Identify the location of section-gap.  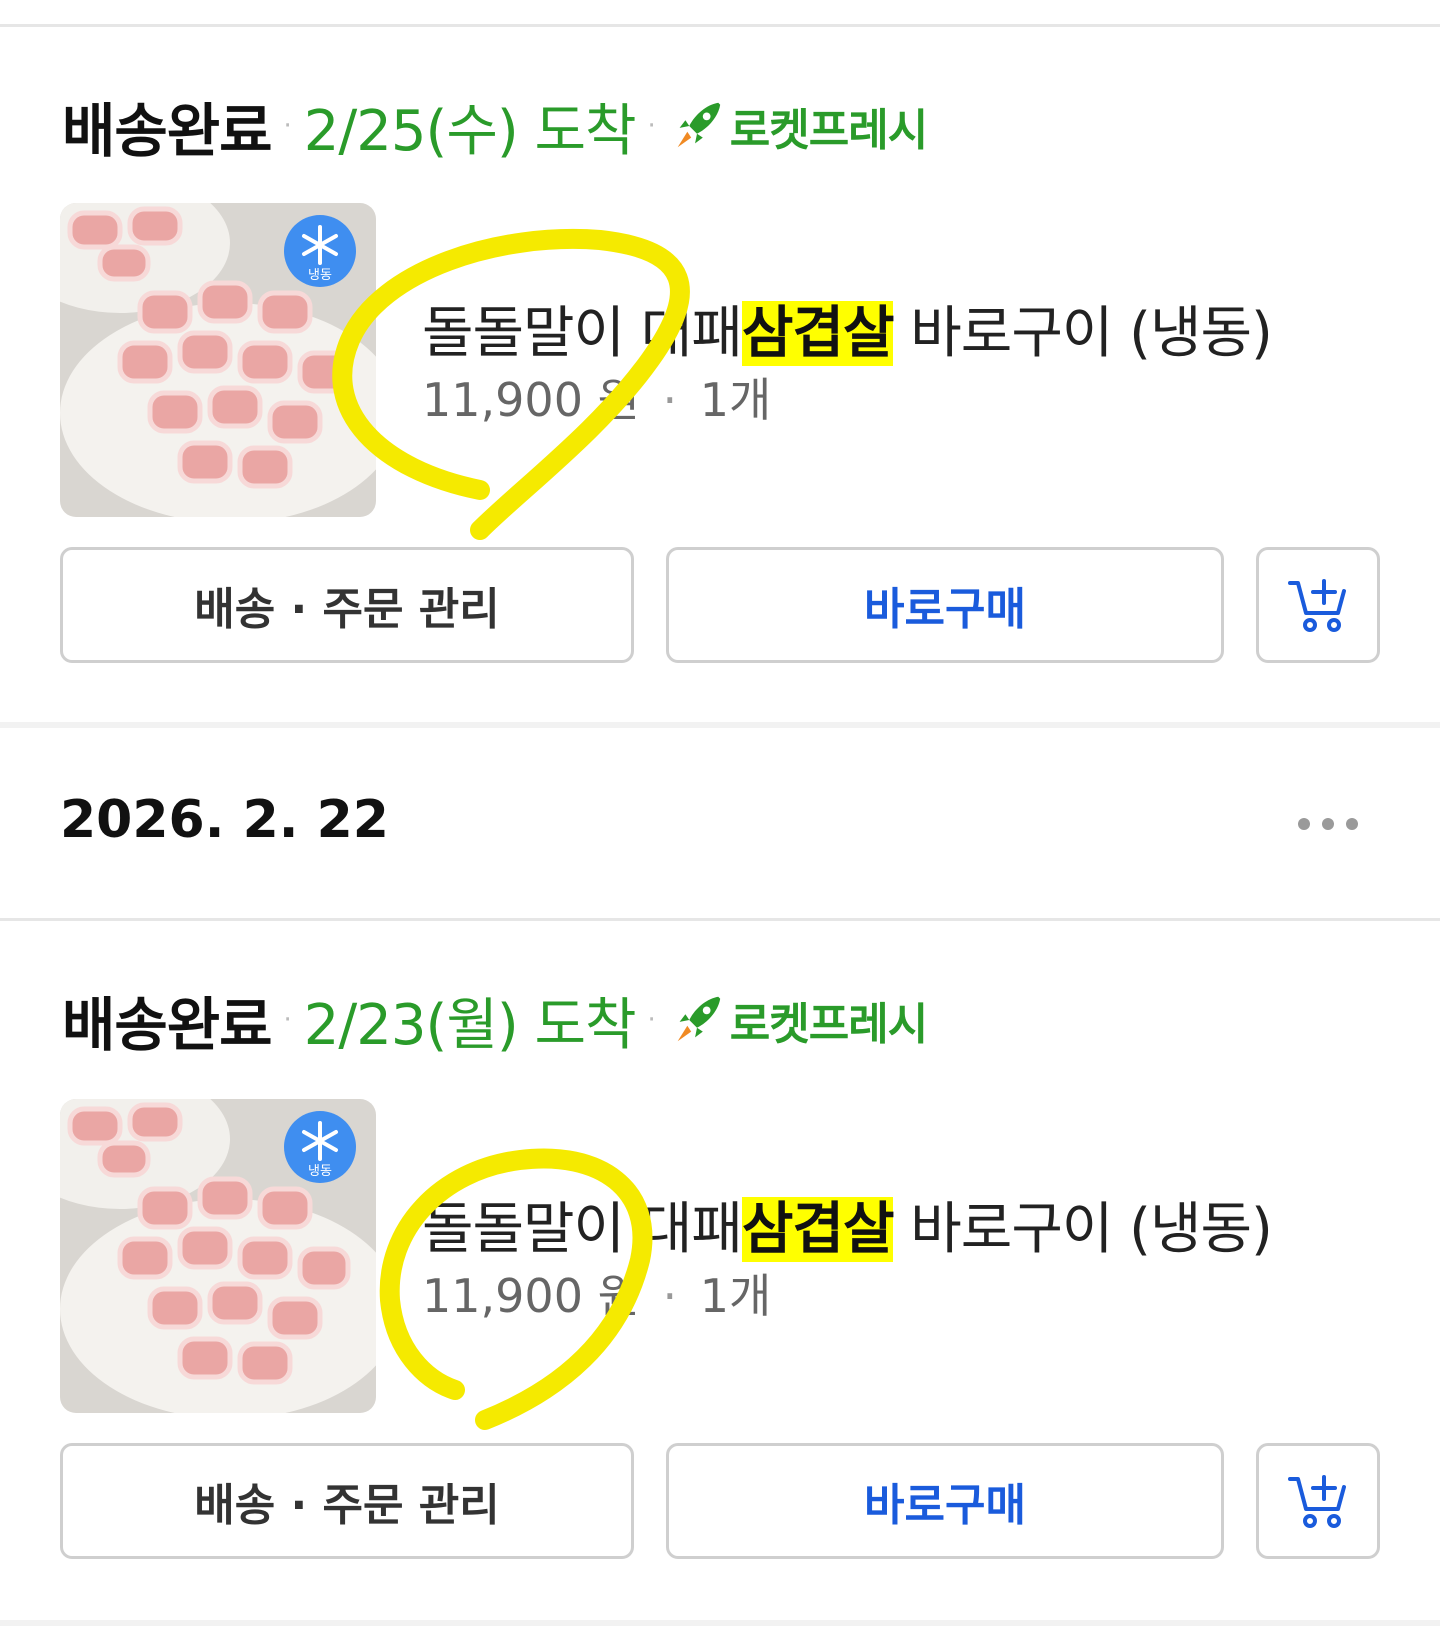
(720, 725).